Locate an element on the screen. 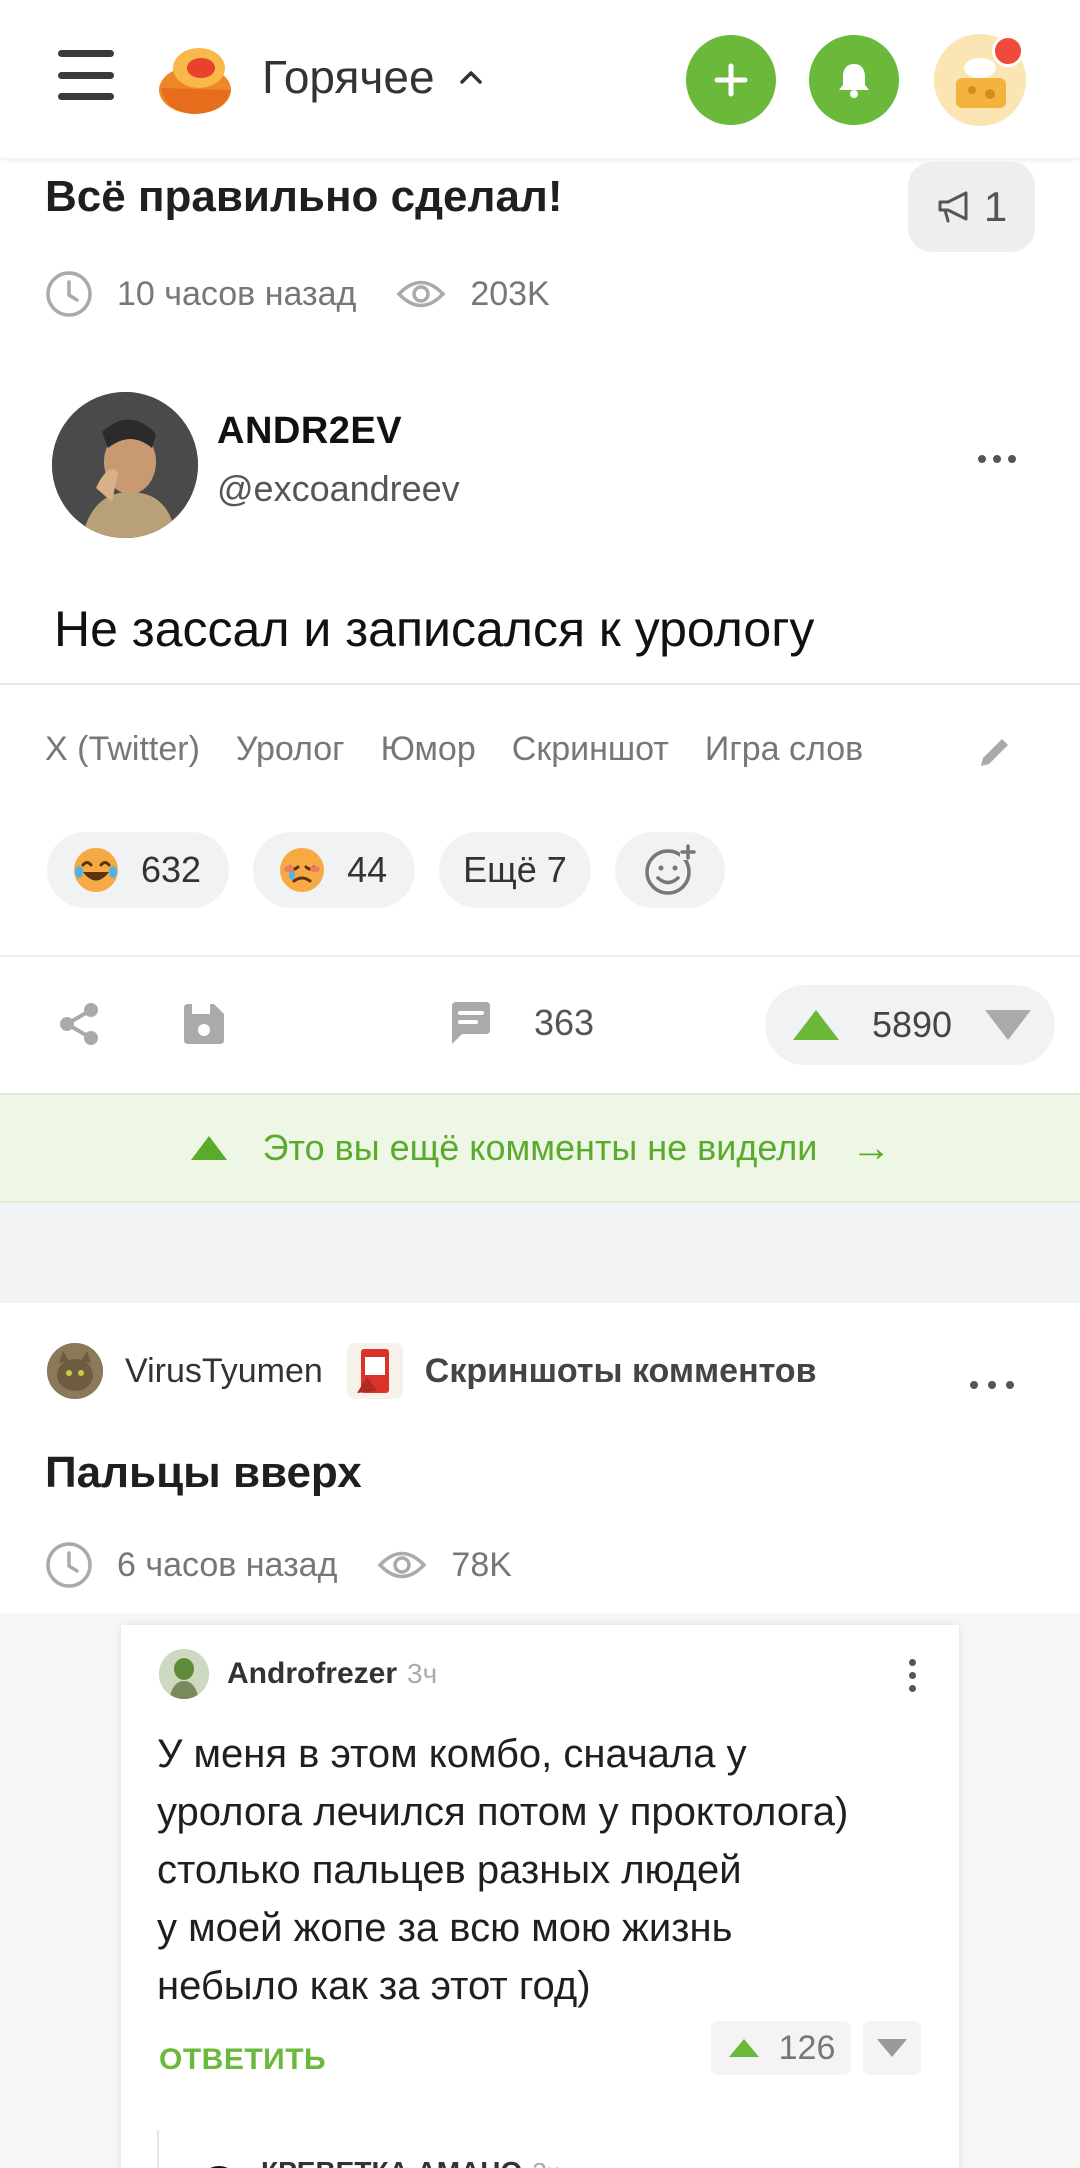 The height and width of the screenshot is (2168, 1080). feed-selector: Горячее is located at coordinates (372, 77).